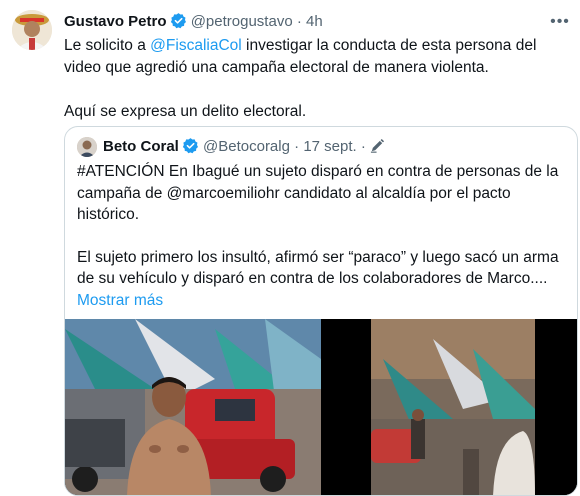  I want to click on tweet-text-start: Le solicito a, so click(107, 45).